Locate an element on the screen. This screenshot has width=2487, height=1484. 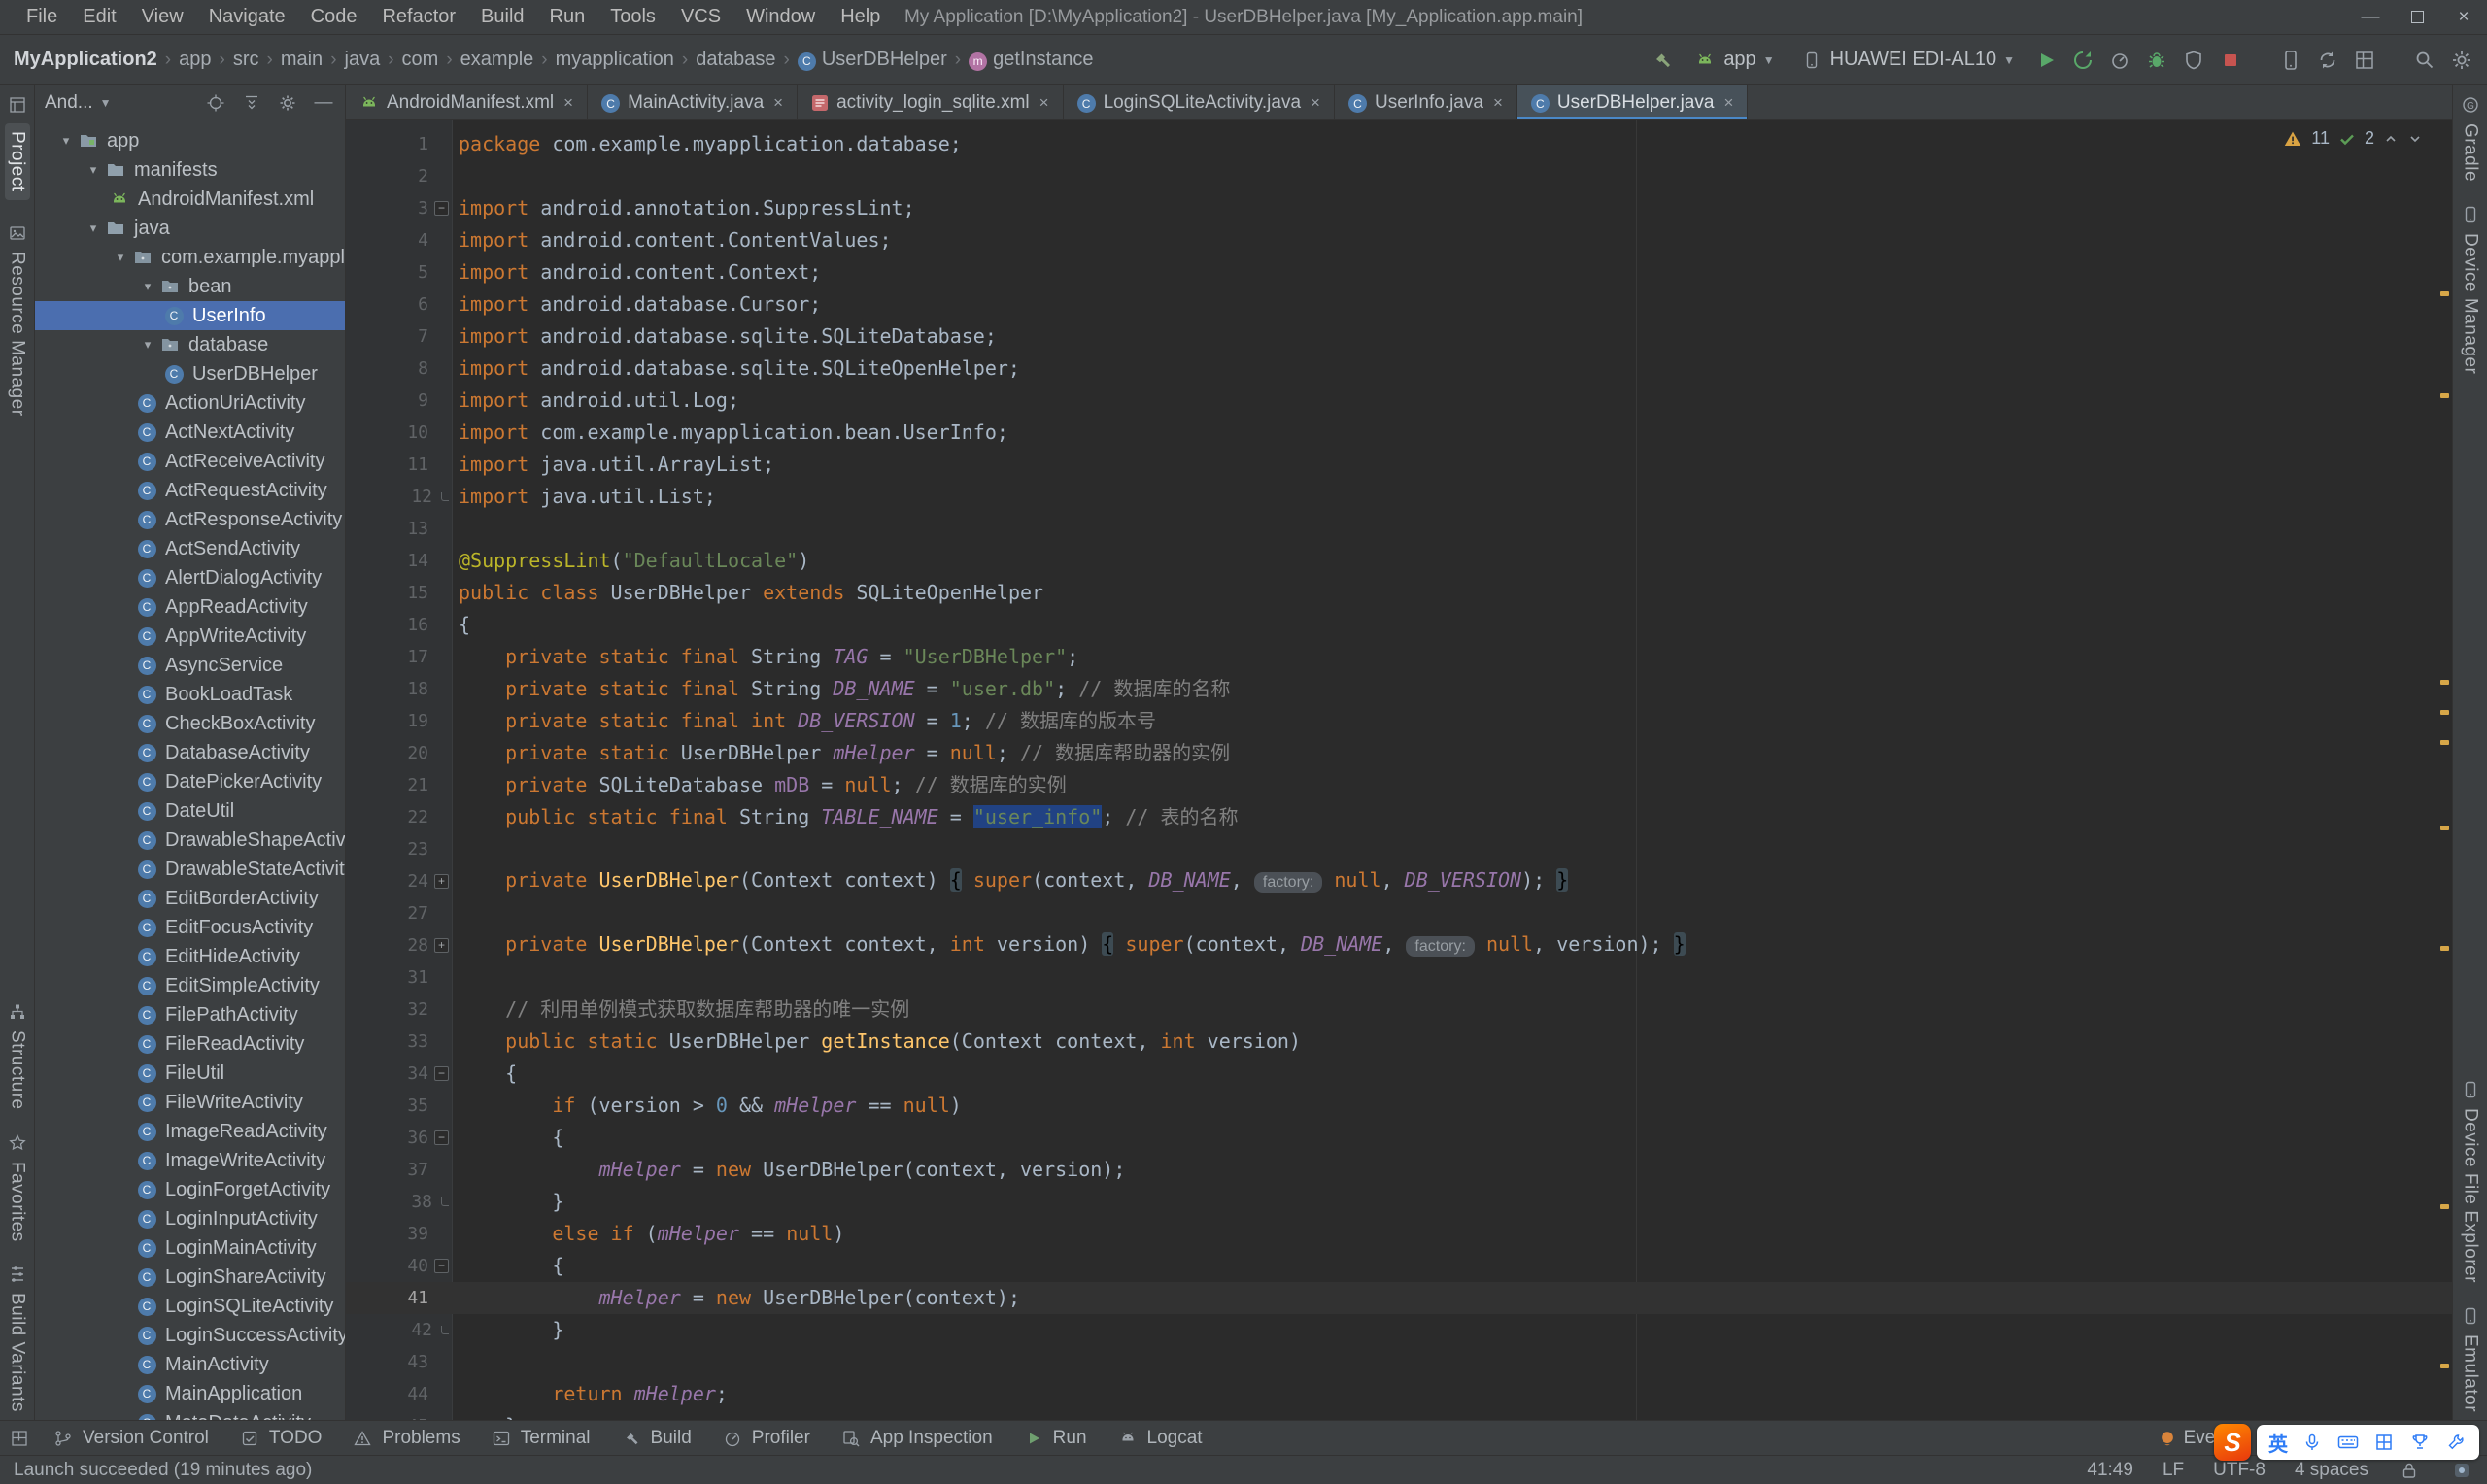
gutter-line-4: 4 is located at coordinates (399, 240).